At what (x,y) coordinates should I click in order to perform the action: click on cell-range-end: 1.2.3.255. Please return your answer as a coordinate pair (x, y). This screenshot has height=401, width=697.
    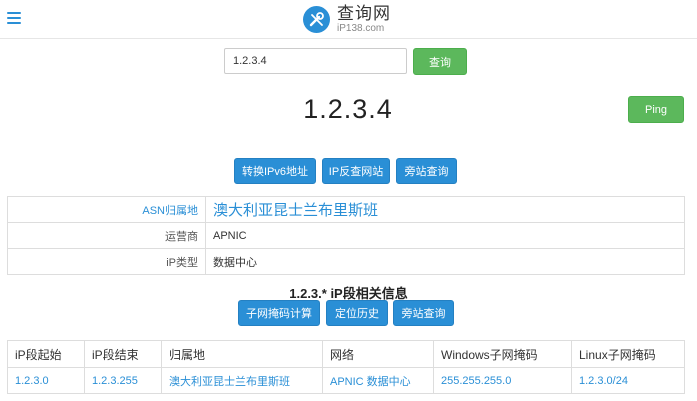
    Looking at the image, I should click on (123, 380).